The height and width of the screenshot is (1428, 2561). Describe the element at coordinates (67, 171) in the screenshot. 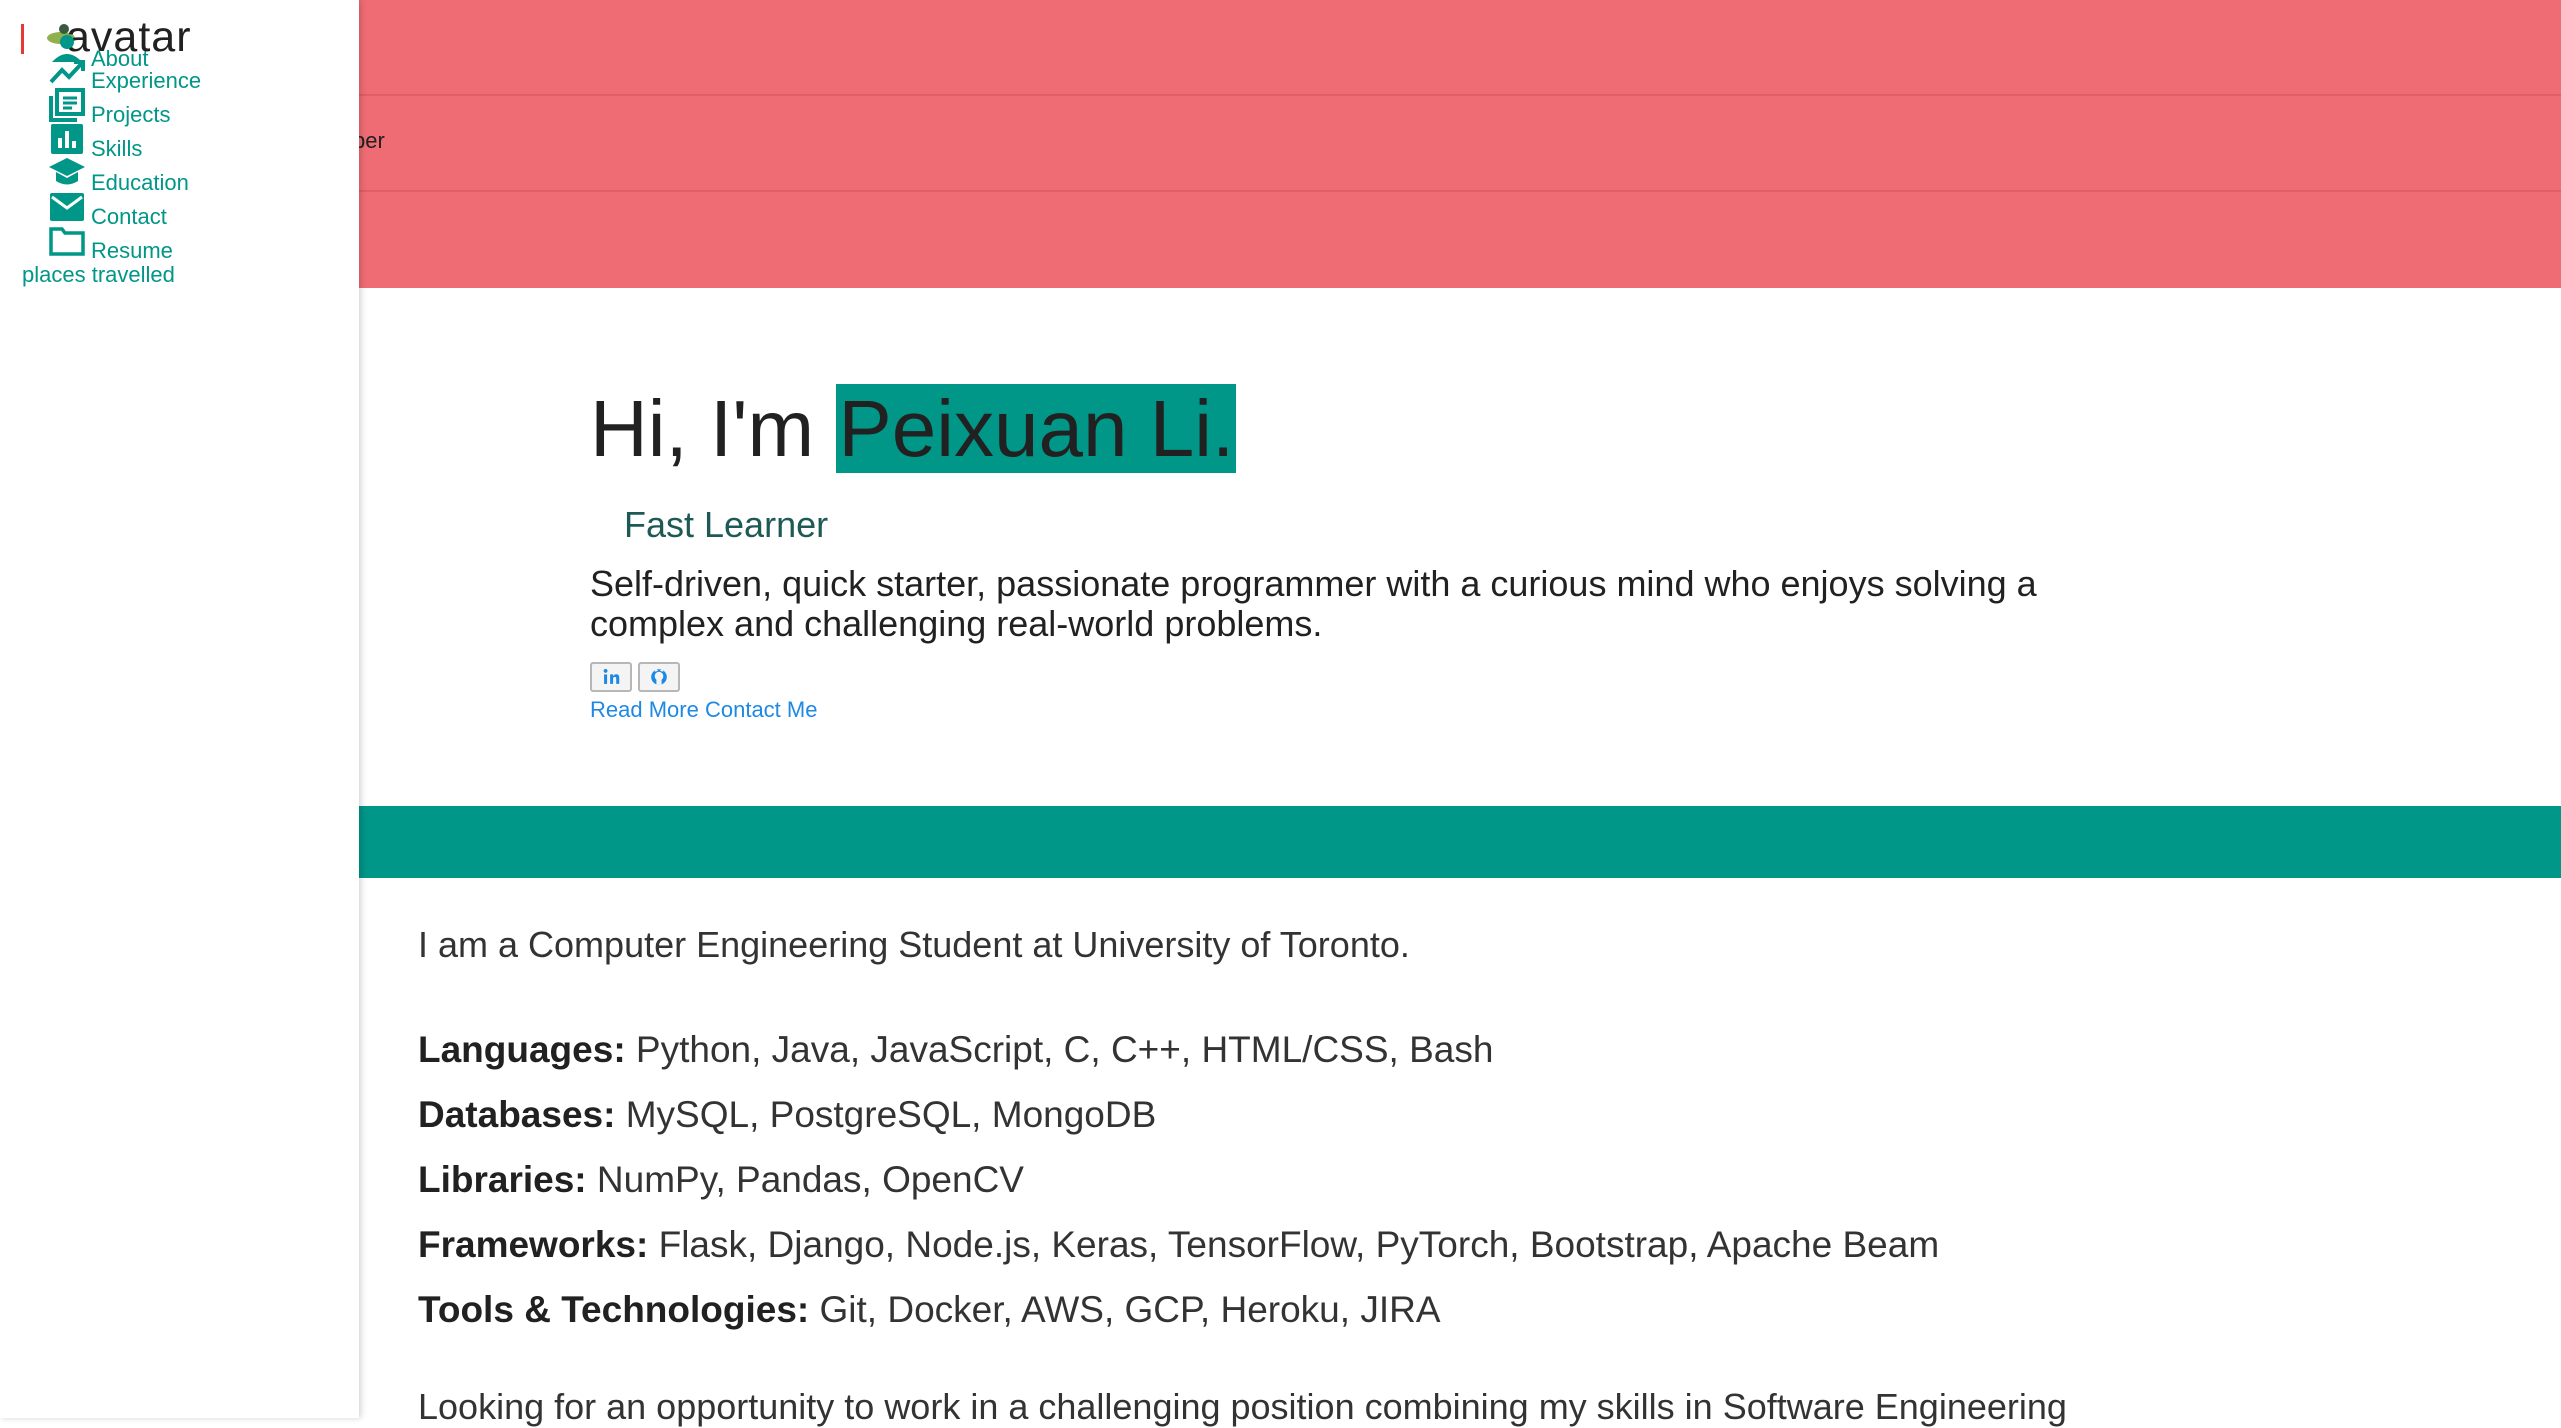

I see `graduation-cap-icon` at that location.